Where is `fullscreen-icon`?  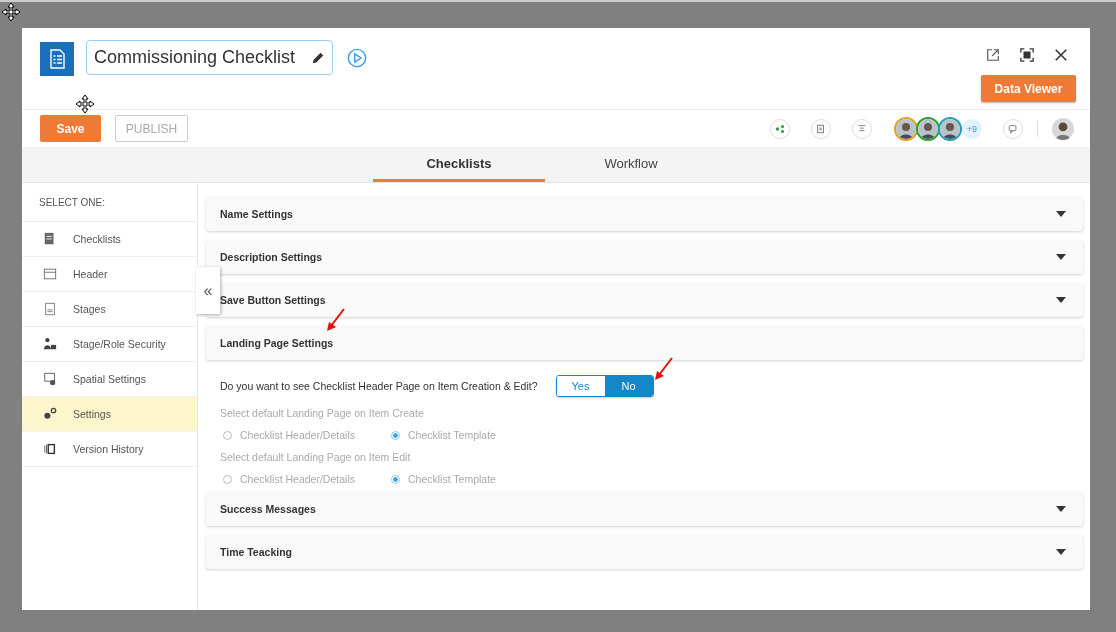 fullscreen-icon is located at coordinates (1027, 55).